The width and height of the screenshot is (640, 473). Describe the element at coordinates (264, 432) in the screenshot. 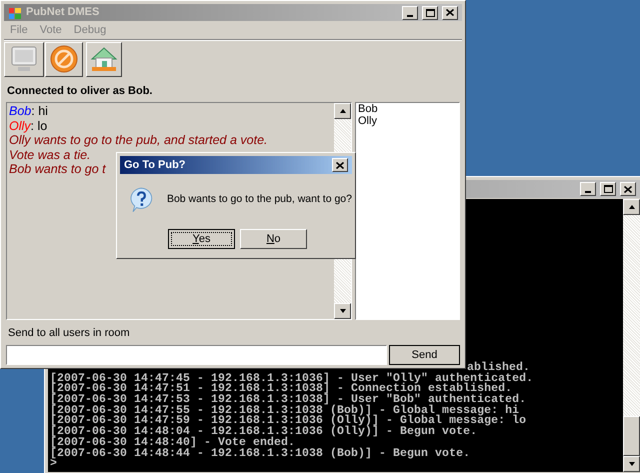

I see `console-line: [2007-06-30 14:48:04 - 192.168.1.3:1036 (Olly)] - Begun vote.` at that location.